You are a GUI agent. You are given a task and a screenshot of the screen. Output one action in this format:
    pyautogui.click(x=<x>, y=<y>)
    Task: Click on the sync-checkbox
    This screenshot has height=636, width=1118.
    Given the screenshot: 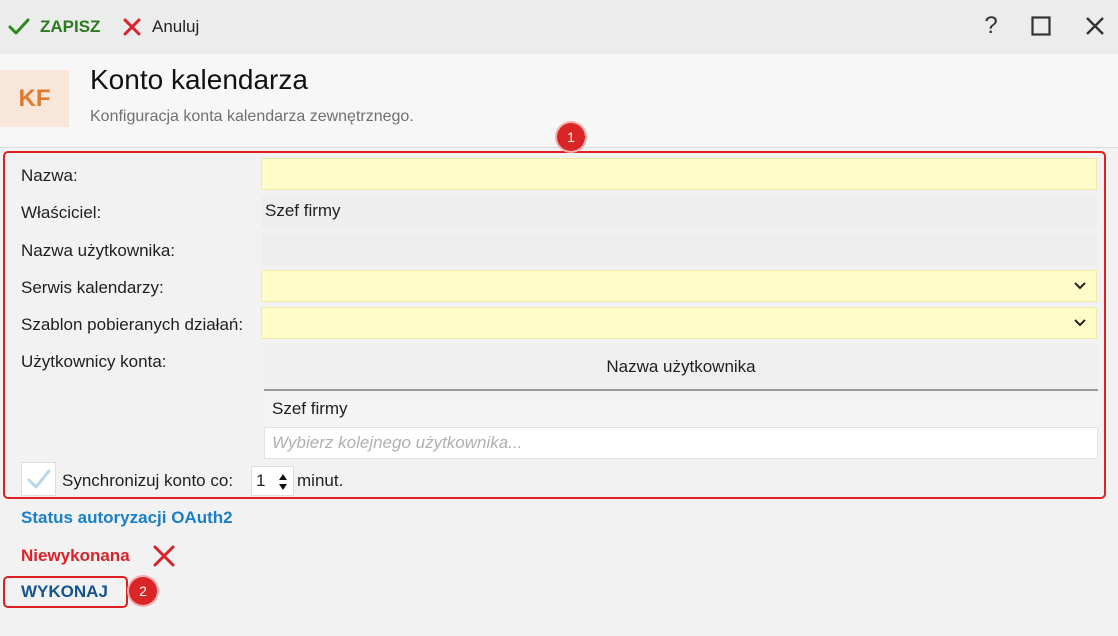 What is the action you would take?
    pyautogui.click(x=38, y=479)
    